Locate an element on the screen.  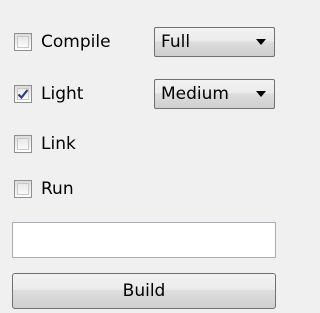
build-button-label: Build is located at coordinates (144, 291).